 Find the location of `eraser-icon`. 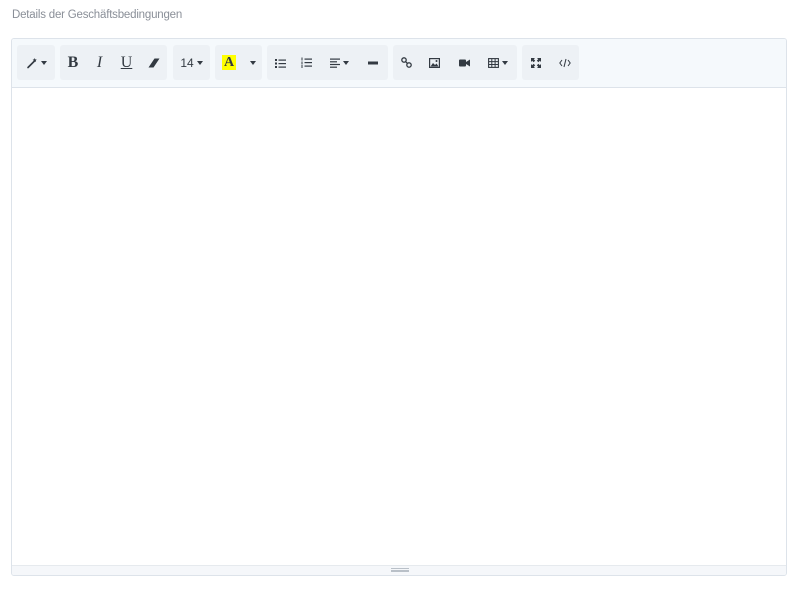

eraser-icon is located at coordinates (154, 63).